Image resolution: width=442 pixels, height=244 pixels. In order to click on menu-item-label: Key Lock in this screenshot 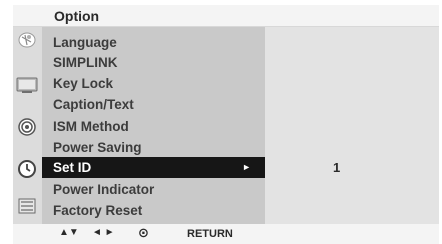, I will do `click(83, 83)`.